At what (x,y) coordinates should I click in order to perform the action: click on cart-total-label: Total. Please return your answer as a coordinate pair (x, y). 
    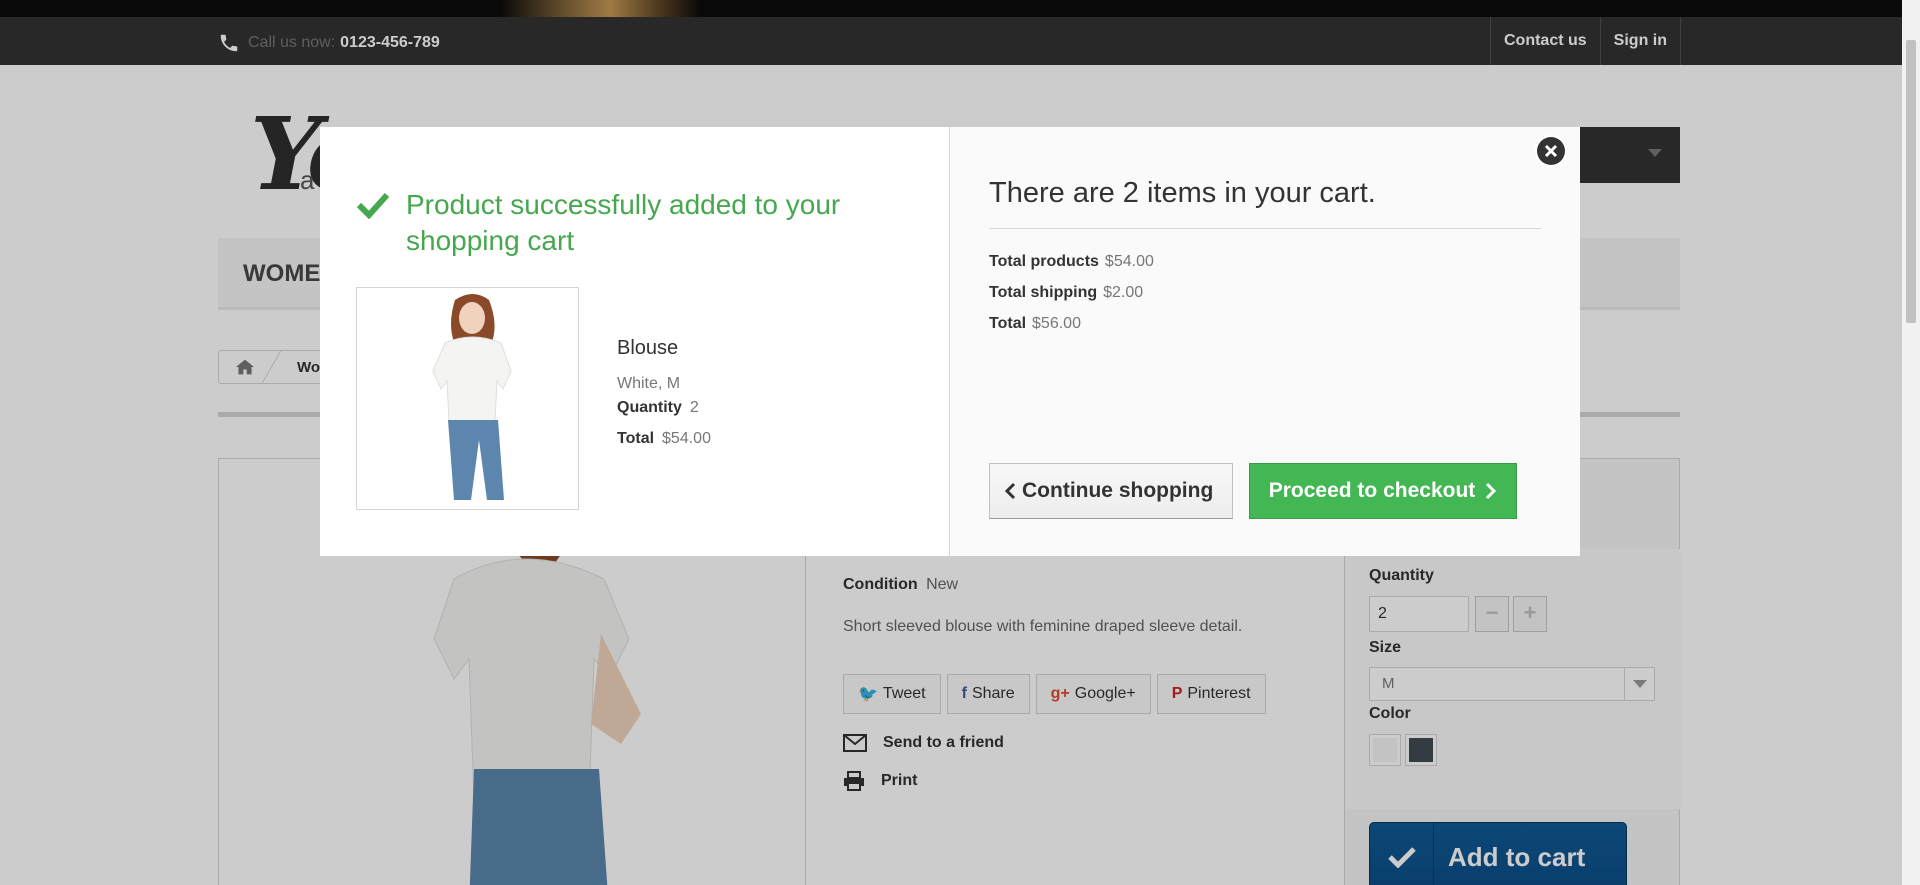
    Looking at the image, I should click on (1008, 323).